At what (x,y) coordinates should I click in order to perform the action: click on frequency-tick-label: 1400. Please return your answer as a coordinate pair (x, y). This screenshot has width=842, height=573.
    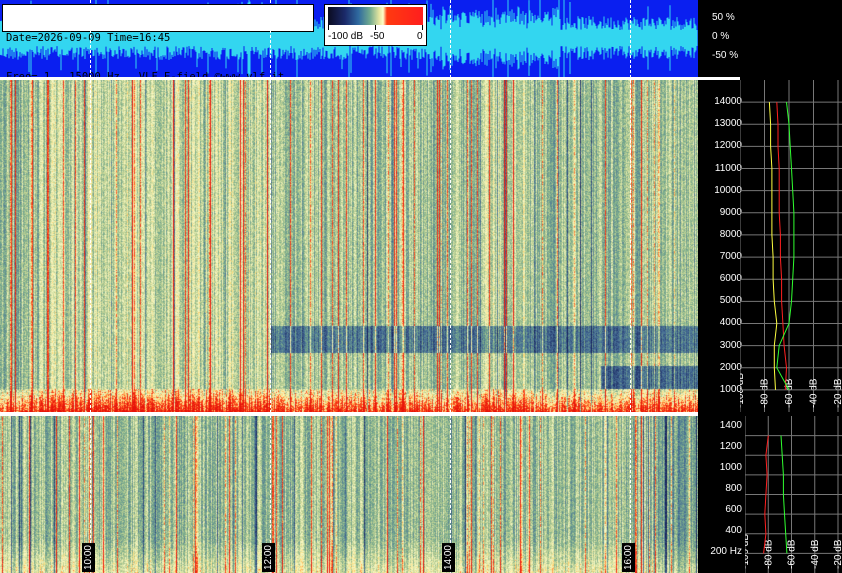
    Looking at the image, I should click on (730, 426).